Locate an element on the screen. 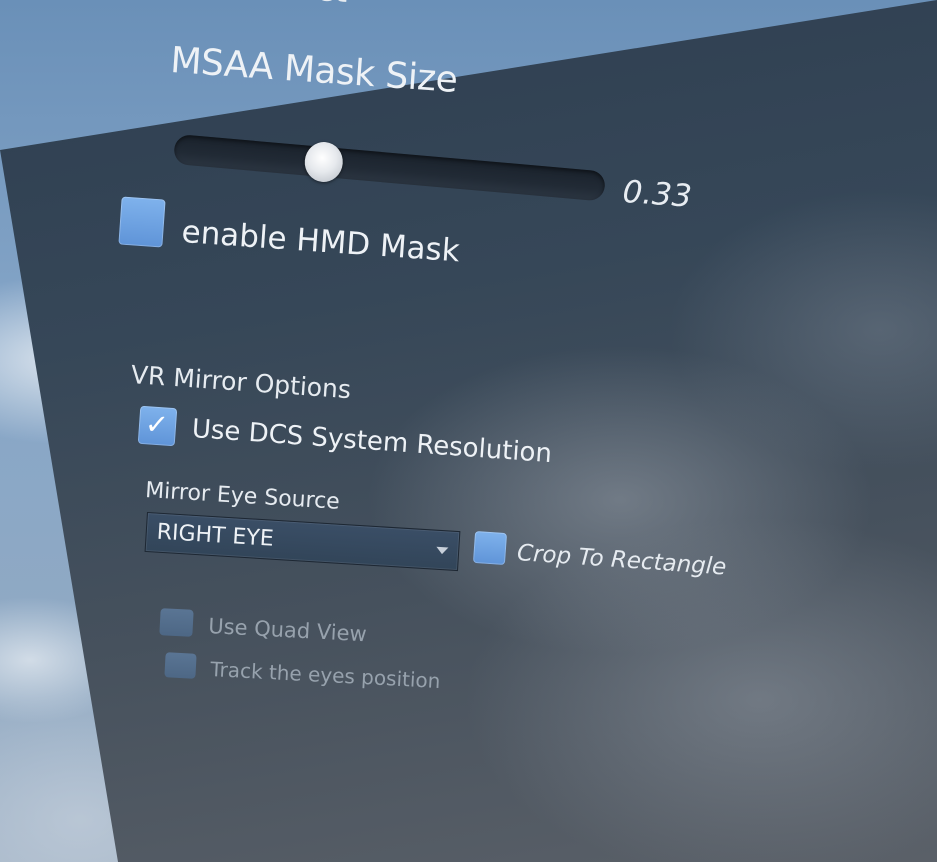  track-eyes-position-checkbox is located at coordinates (180, 665).